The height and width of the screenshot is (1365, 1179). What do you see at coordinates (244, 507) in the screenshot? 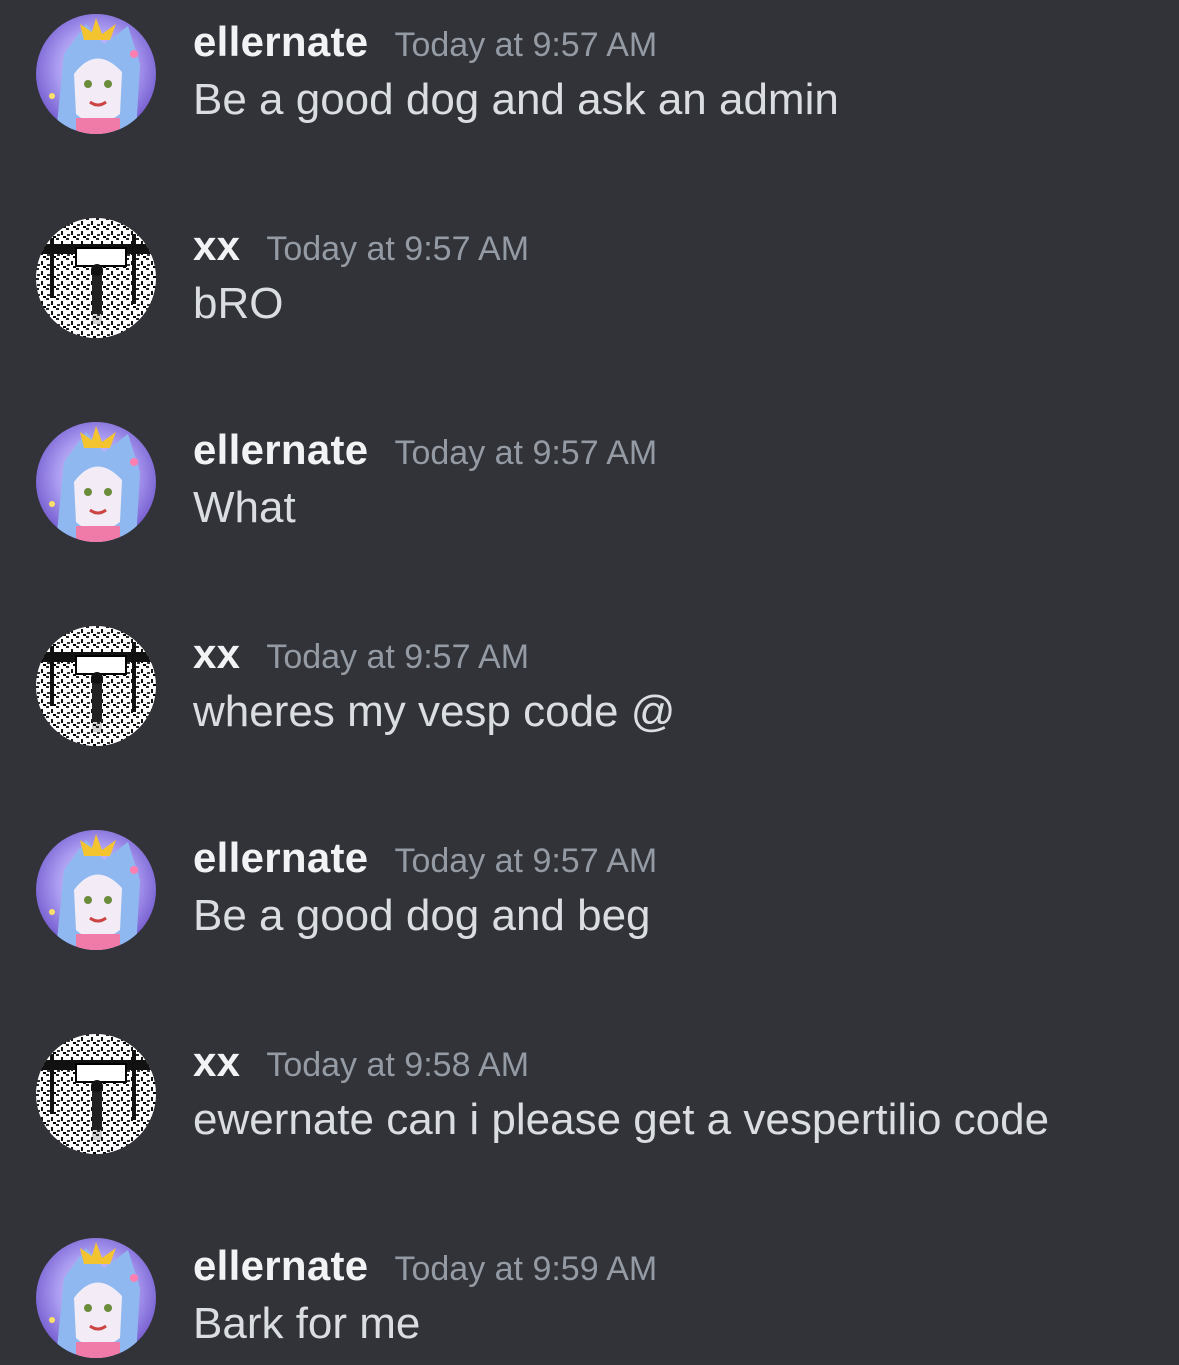
I see `message-text: What` at bounding box center [244, 507].